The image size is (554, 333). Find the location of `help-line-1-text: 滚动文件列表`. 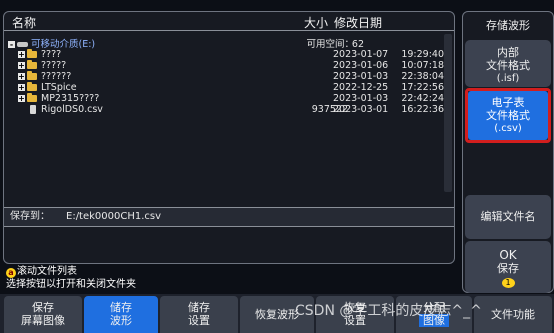

help-line-1-text: 滚动文件列表 is located at coordinates (47, 271).